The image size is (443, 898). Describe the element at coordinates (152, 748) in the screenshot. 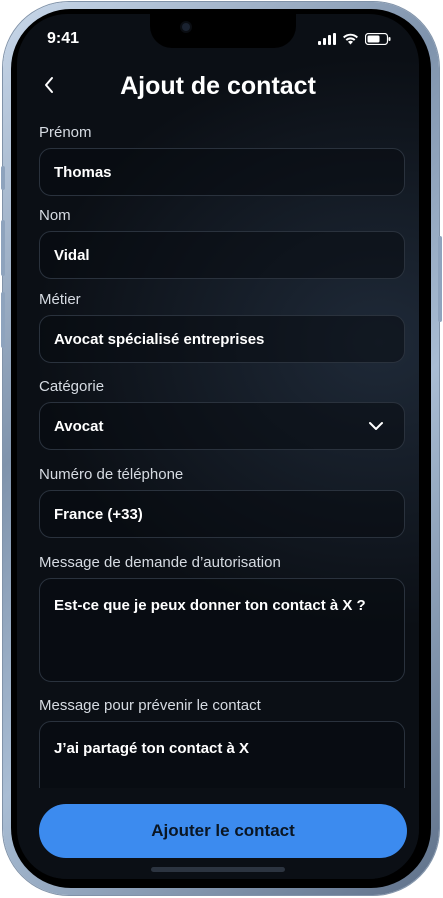

I see `notify-message-value: J’ai partagé ton contact à X` at that location.